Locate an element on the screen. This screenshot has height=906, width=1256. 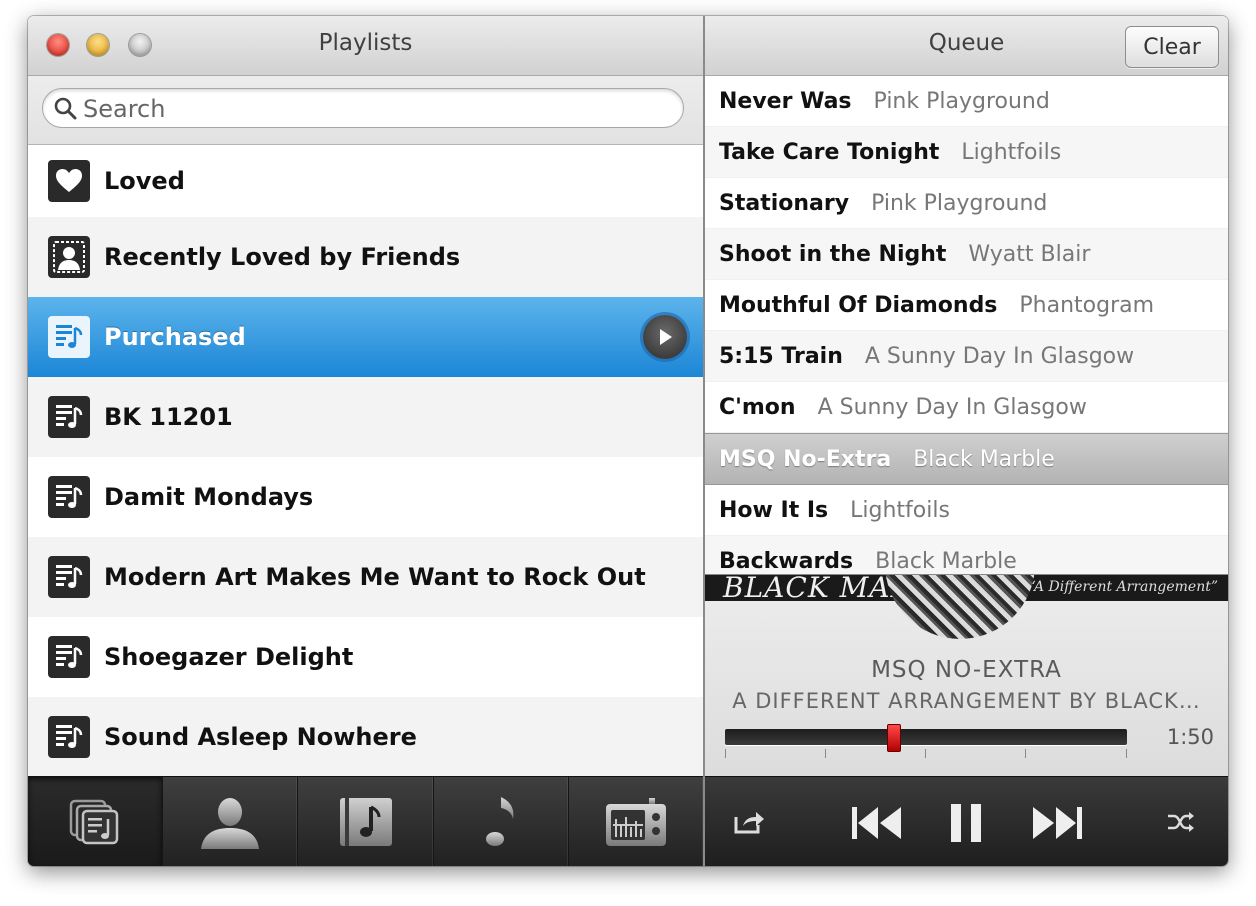
search-icon is located at coordinates (65, 108).